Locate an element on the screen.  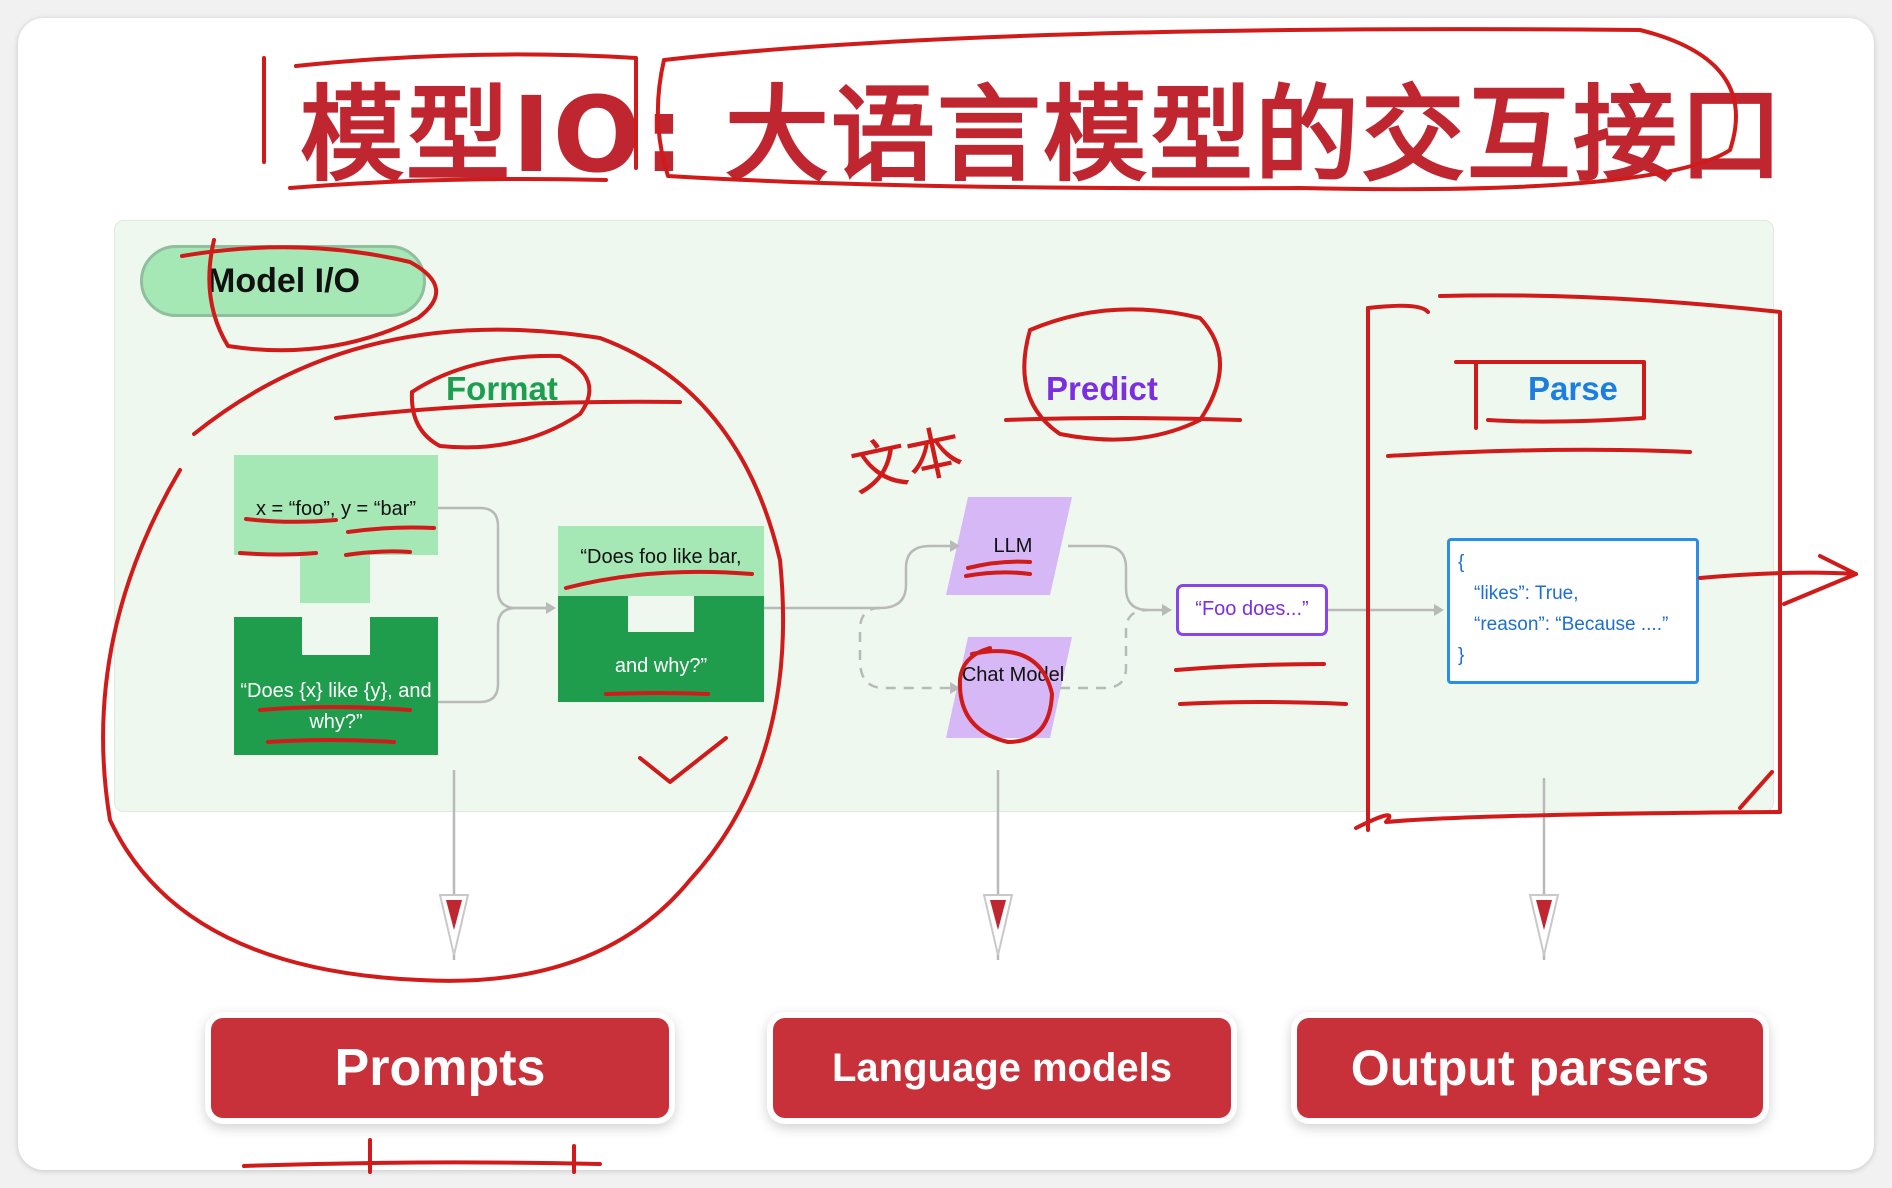
variables-text: x = “foo”, y = “bar” is located at coordinates (336, 509).